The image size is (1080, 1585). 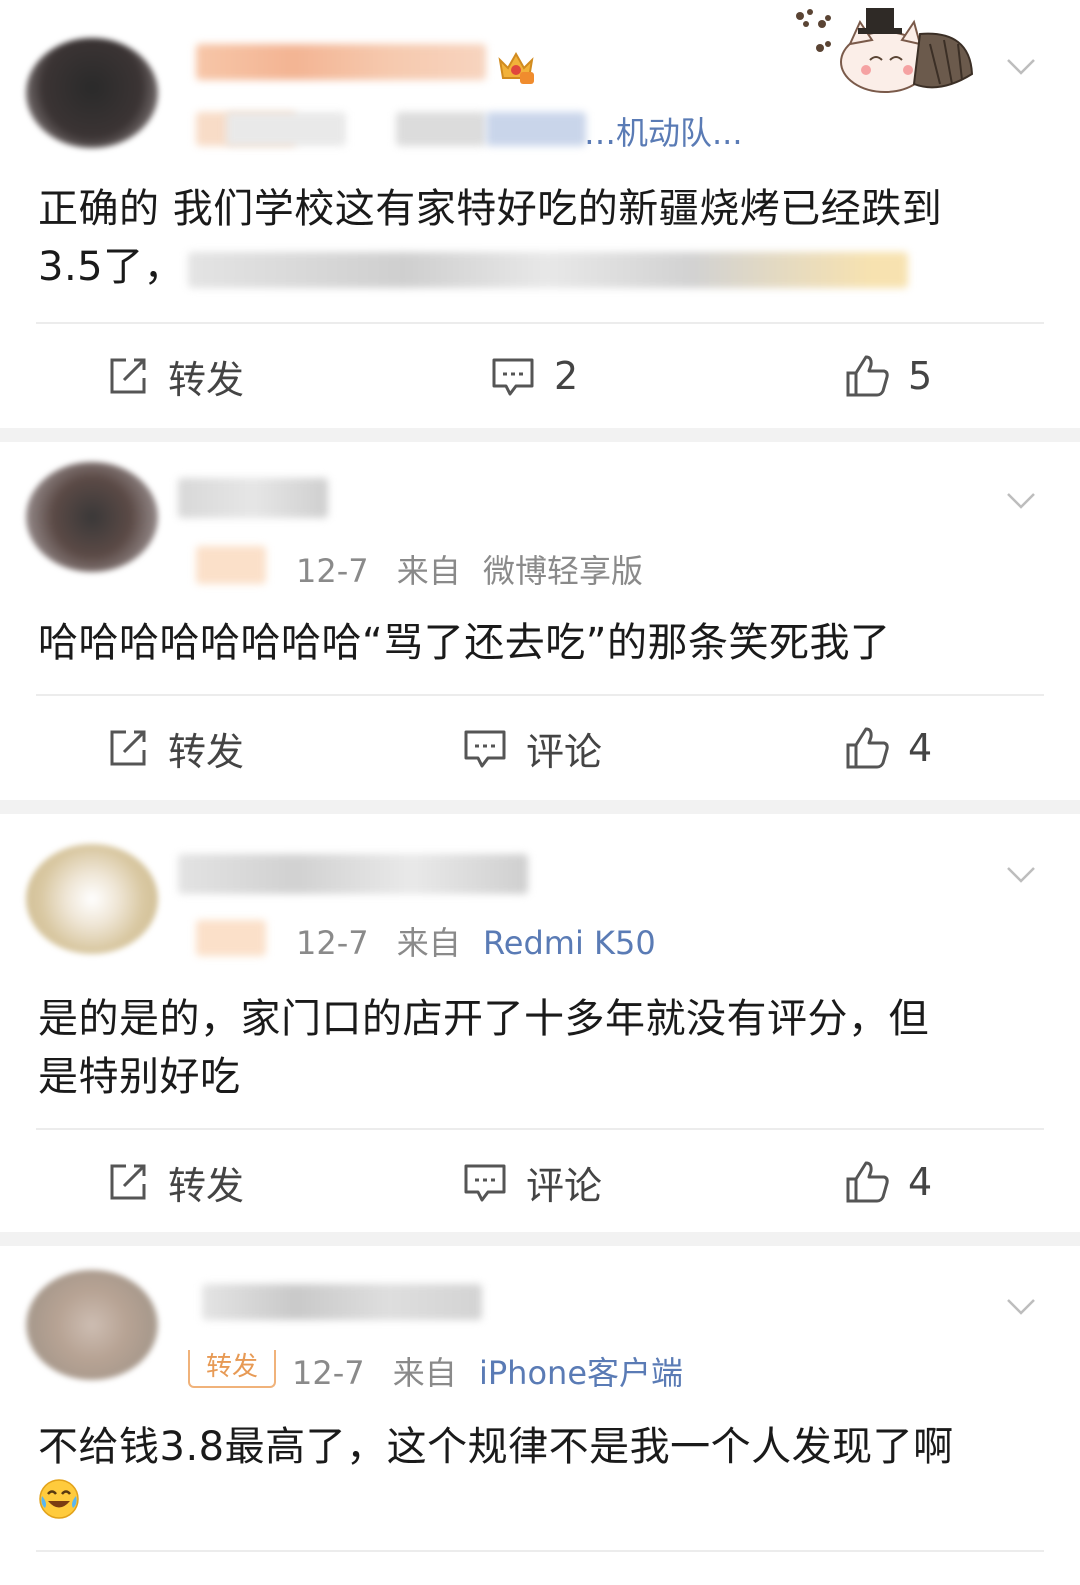 What do you see at coordinates (566, 376) in the screenshot?
I see `comment-count: 2` at bounding box center [566, 376].